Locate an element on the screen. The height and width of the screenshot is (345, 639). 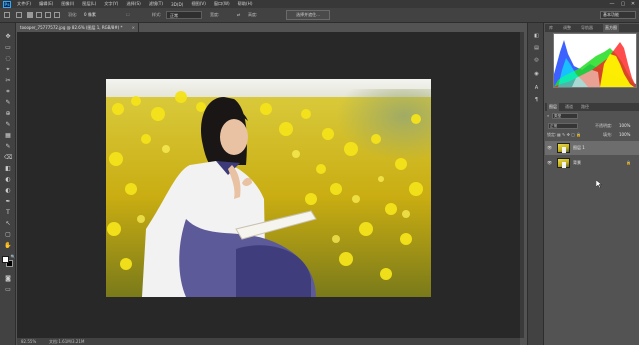
feather-label: 羽化: is located at coordinates (73, 14).